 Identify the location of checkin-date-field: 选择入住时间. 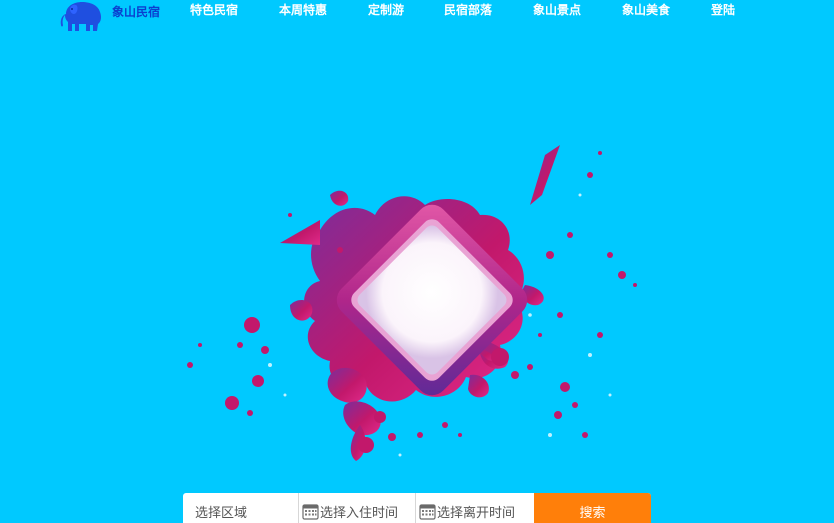
(357, 508).